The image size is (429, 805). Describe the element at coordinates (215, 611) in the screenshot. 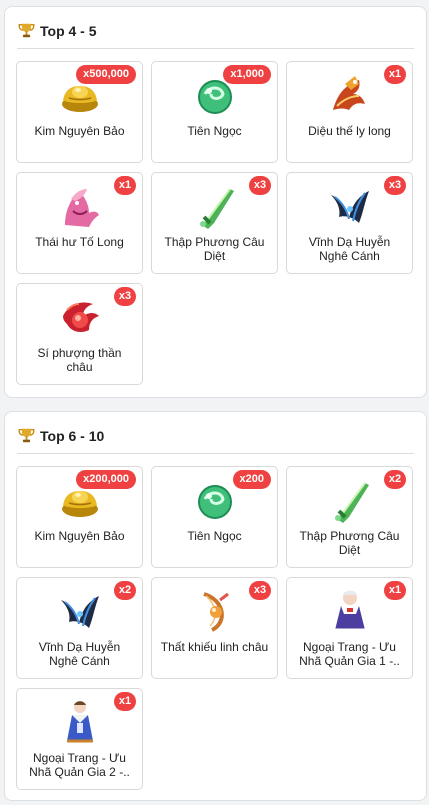

I see `orange-bow-icon` at that location.